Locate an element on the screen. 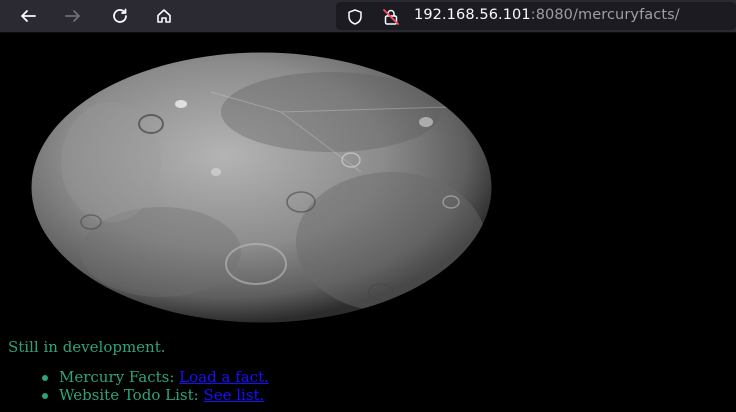 This screenshot has width=736, height=412. browser-toolbar: 192.168.56.101:8080/mercuryfacts/ is located at coordinates (368, 16).